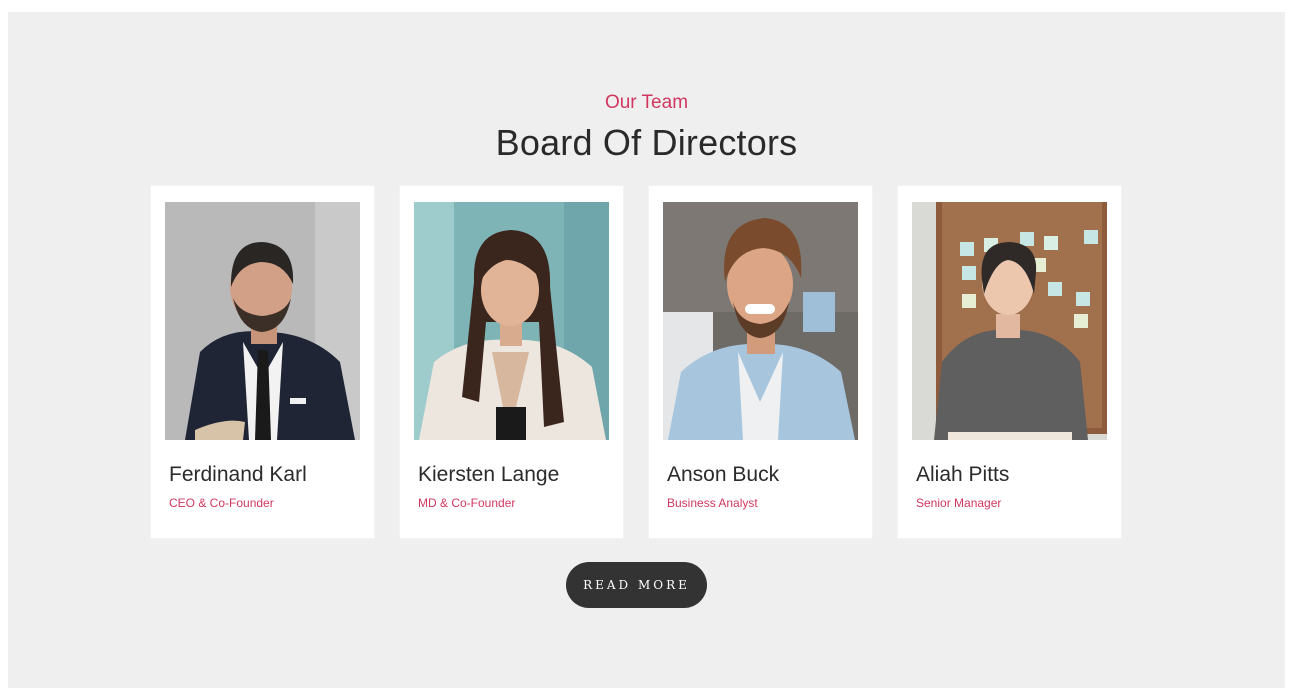 The height and width of the screenshot is (689, 1290). Describe the element at coordinates (646, 142) in the screenshot. I see `section-title: Board Of Directors` at that location.